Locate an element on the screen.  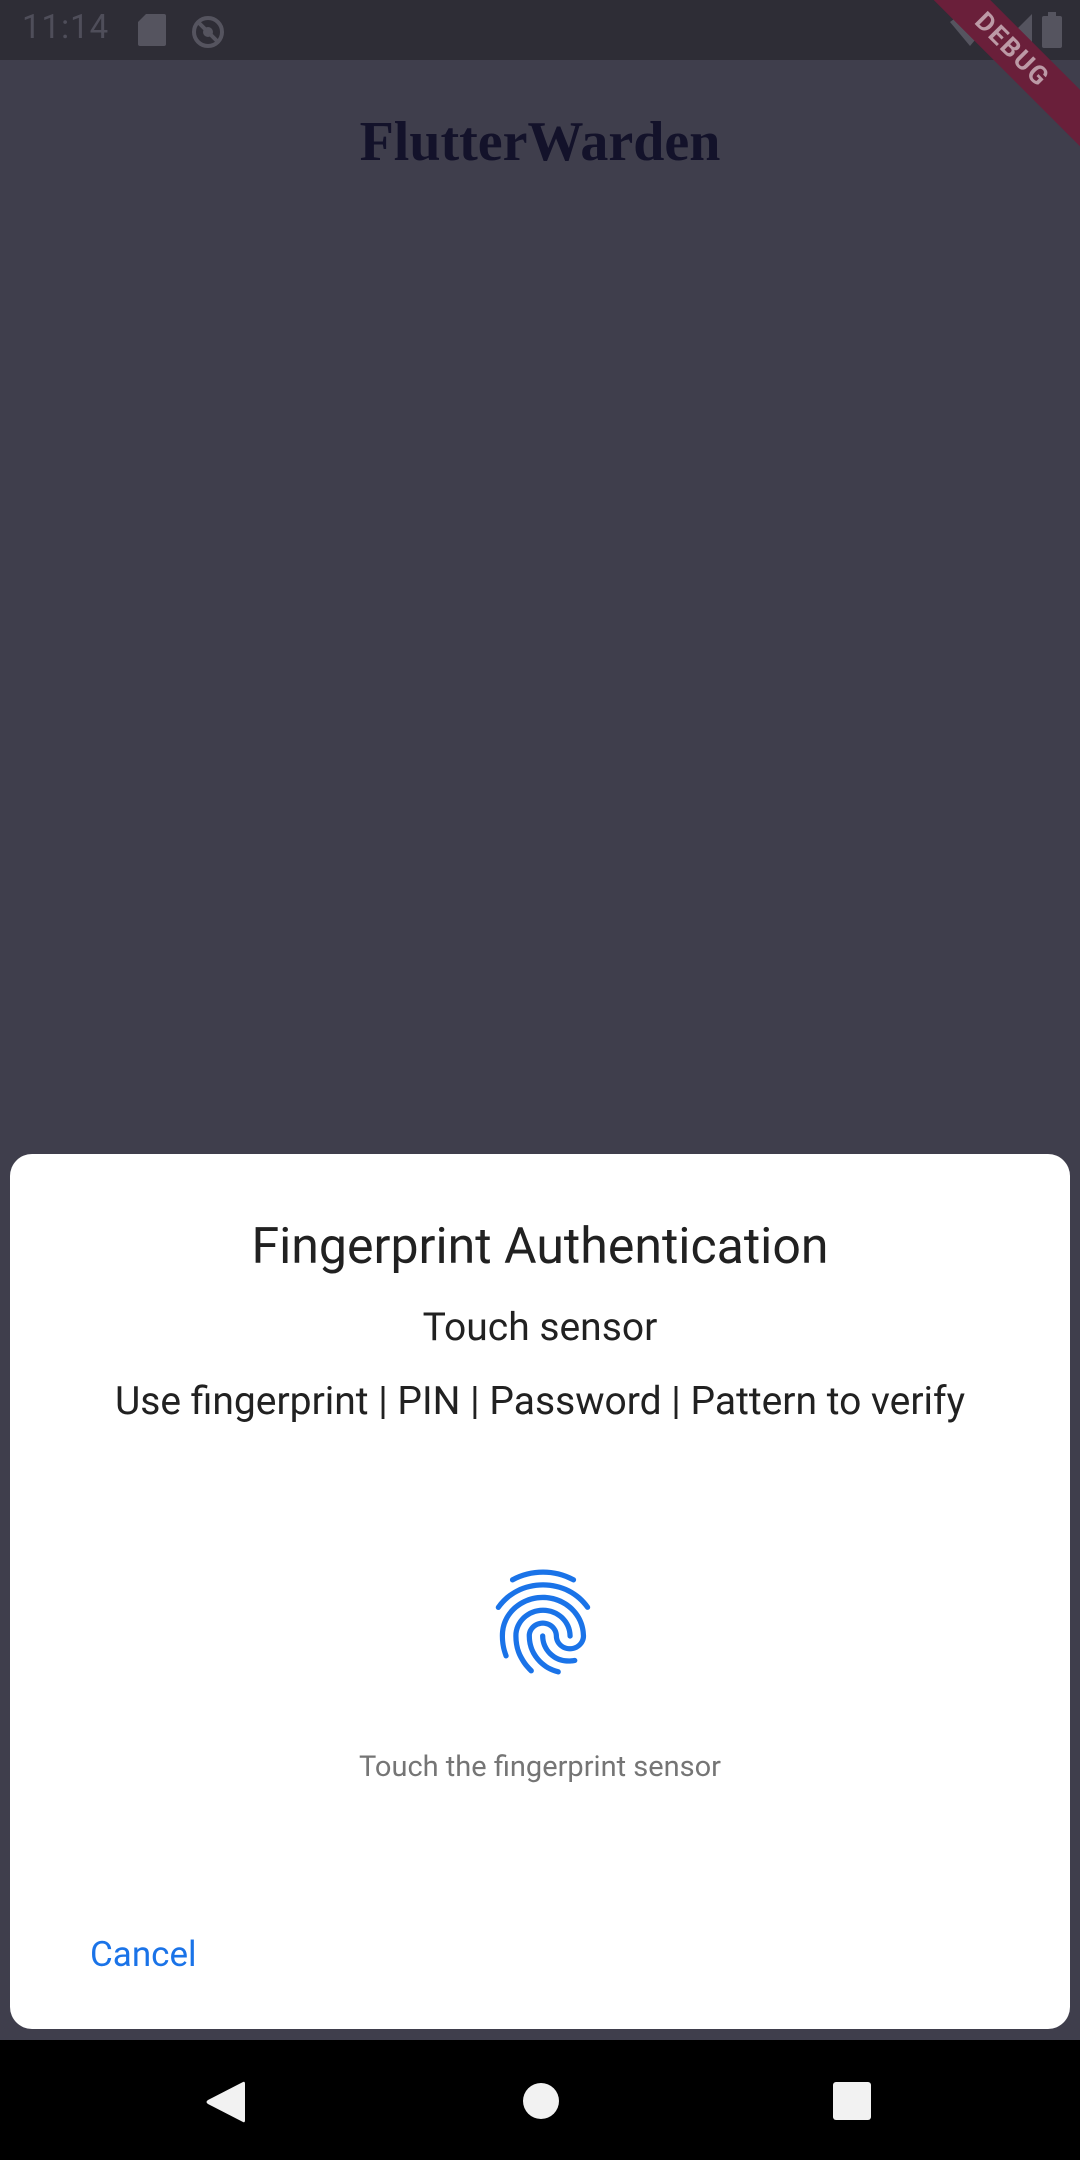
status-bar: 11:14 is located at coordinates (540, 30).